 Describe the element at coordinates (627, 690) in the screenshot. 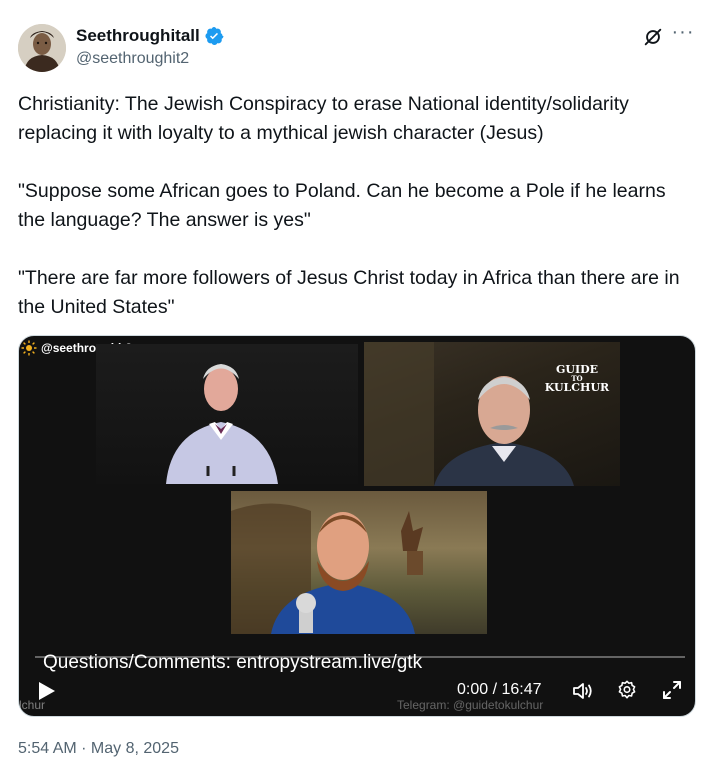

I see `settings-gear-icon` at that location.